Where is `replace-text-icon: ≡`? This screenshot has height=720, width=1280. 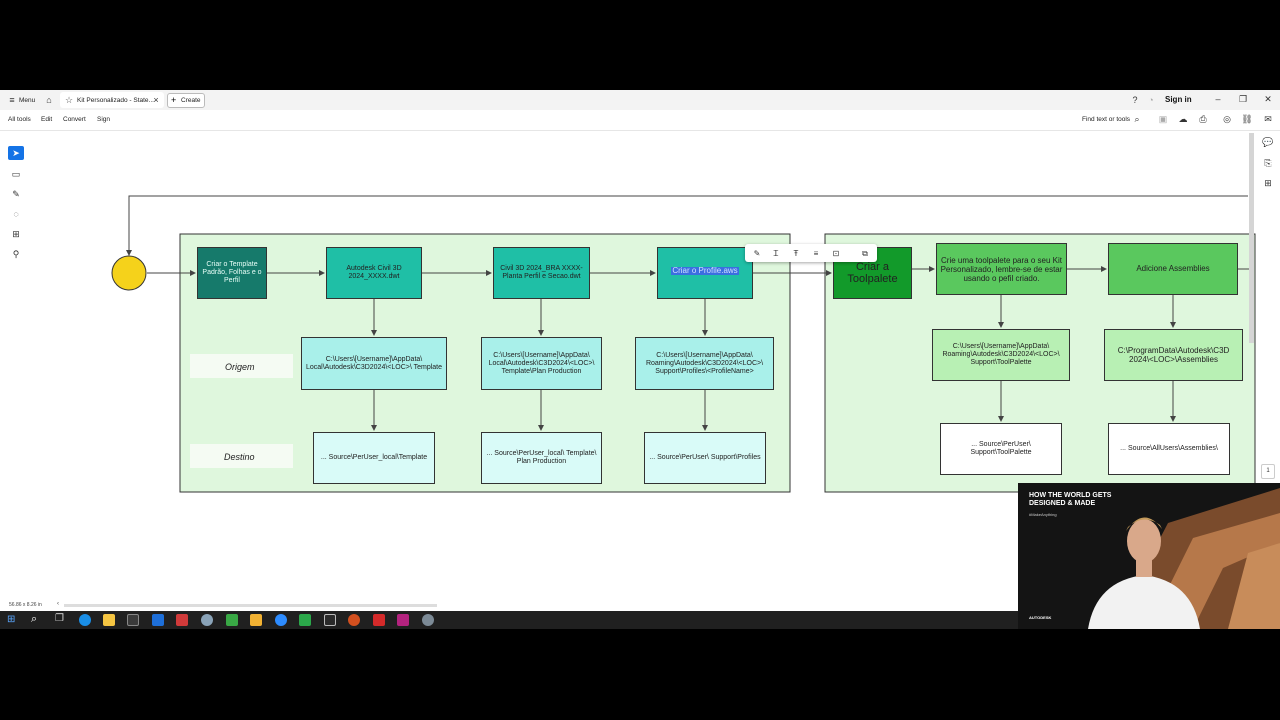 replace-text-icon: ≡ is located at coordinates (816, 254).